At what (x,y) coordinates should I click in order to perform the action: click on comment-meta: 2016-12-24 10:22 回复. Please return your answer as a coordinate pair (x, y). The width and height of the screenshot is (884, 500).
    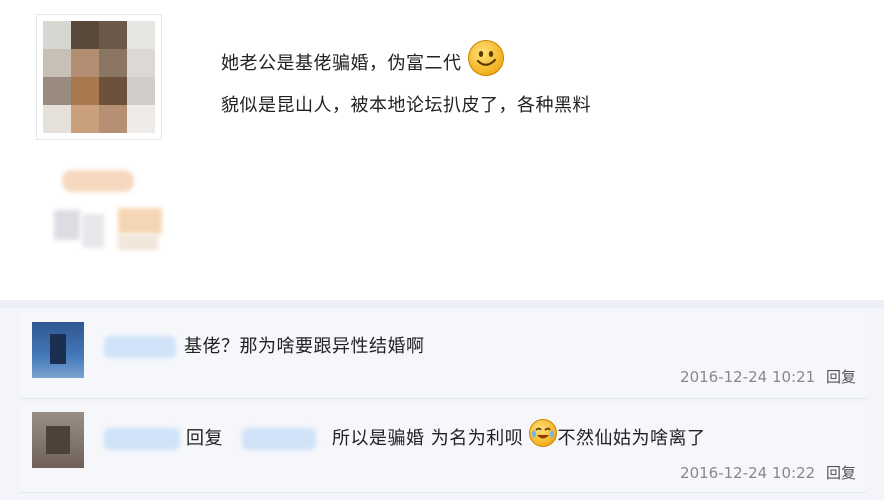
    Looking at the image, I should click on (768, 472).